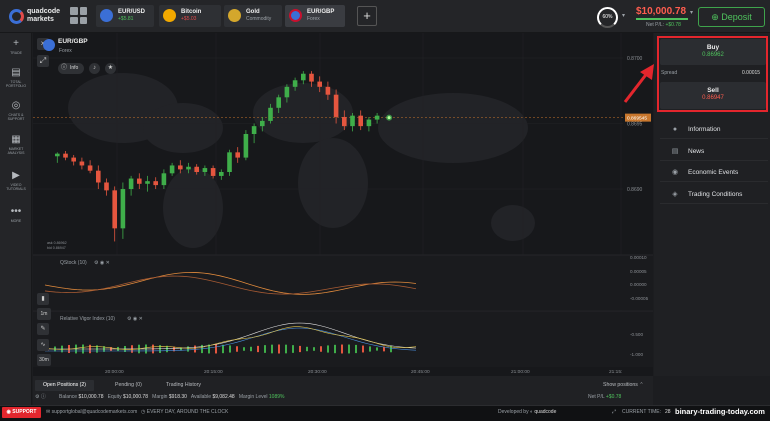 The image size is (770, 421). I want to click on news-icon: ▤, so click(675, 151).